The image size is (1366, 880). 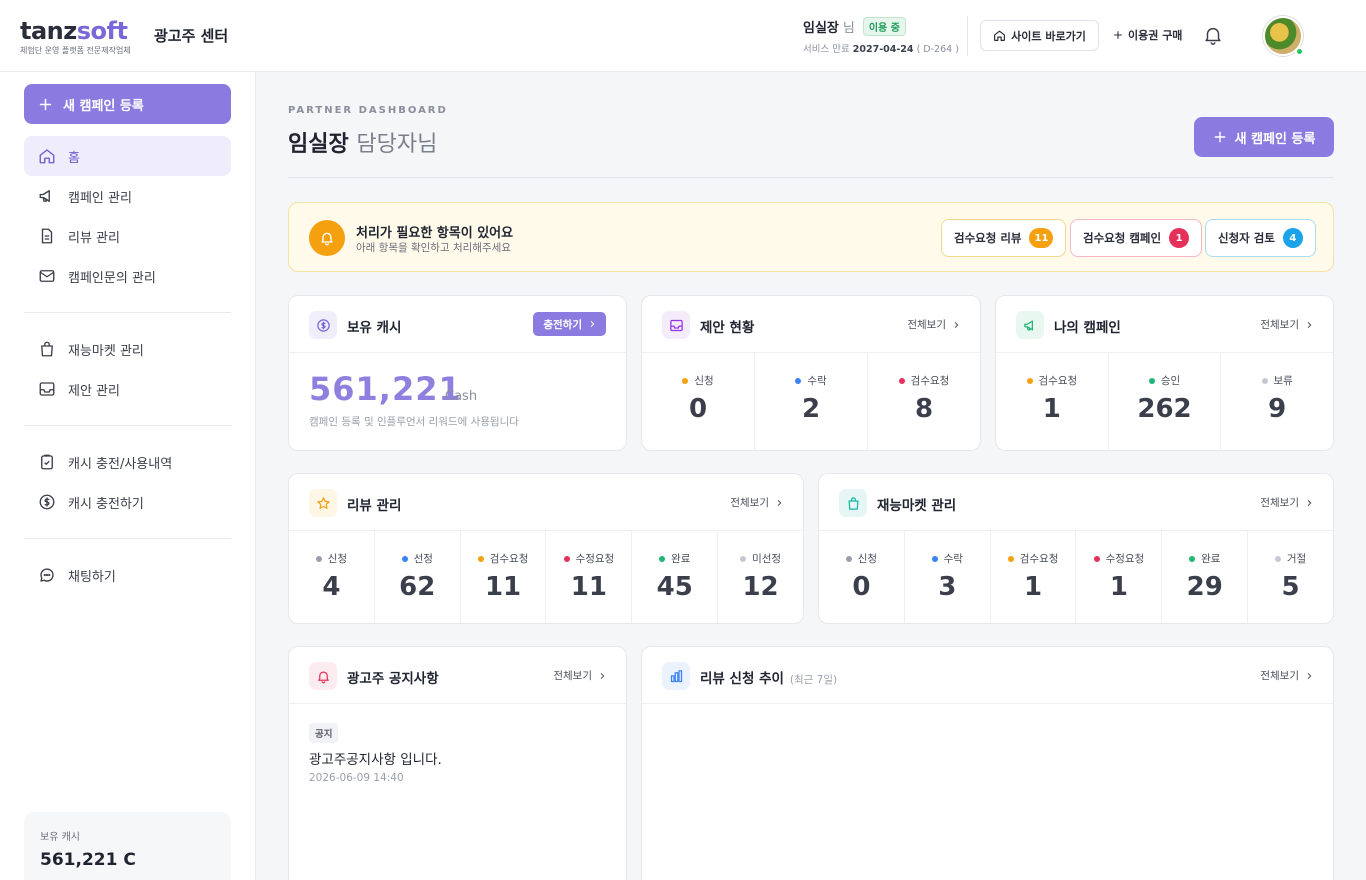 I want to click on cash-unit: Cash, so click(x=461, y=396).